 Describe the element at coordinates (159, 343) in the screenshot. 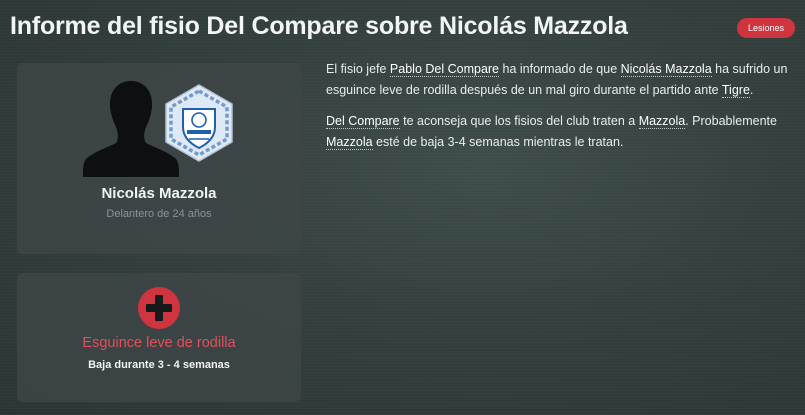

I see `injury-name: Esguince leve de rodilla` at that location.